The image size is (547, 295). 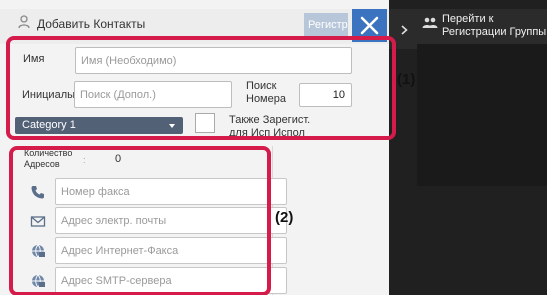 I want to click on close-icon, so click(x=369, y=25).